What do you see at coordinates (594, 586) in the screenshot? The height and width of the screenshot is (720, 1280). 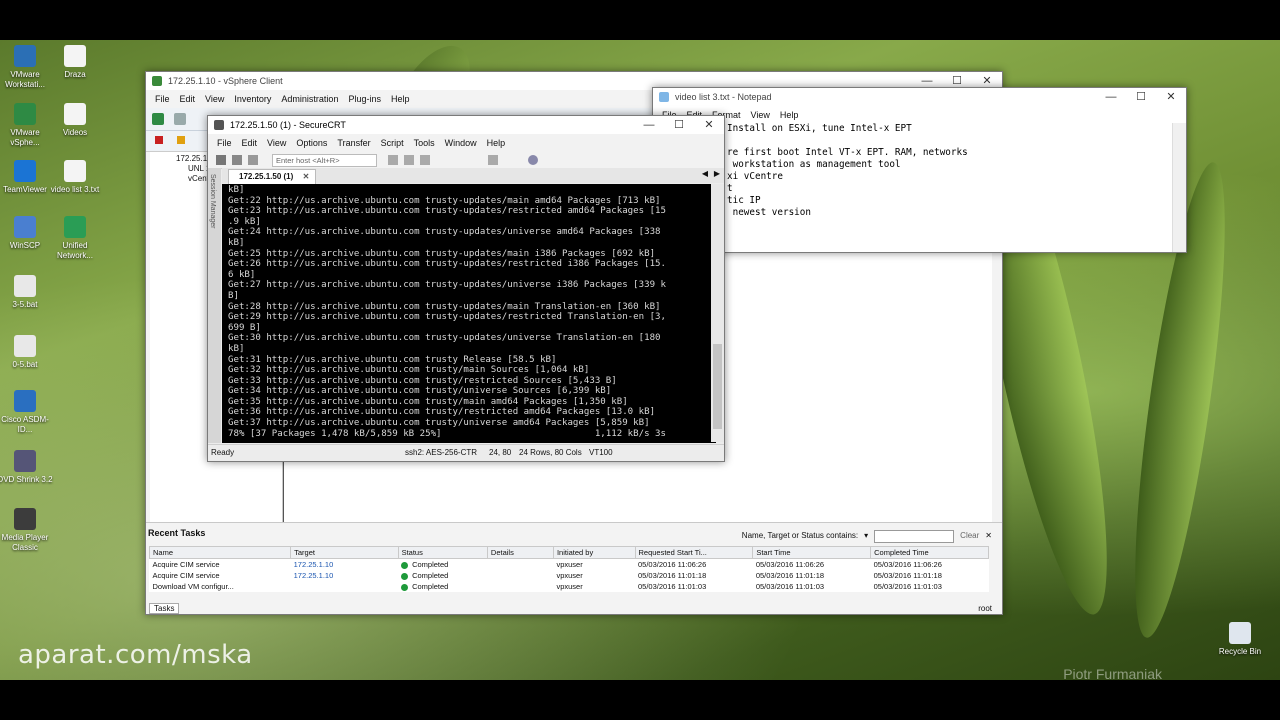 I see `task-cell-by: vpxuser` at bounding box center [594, 586].